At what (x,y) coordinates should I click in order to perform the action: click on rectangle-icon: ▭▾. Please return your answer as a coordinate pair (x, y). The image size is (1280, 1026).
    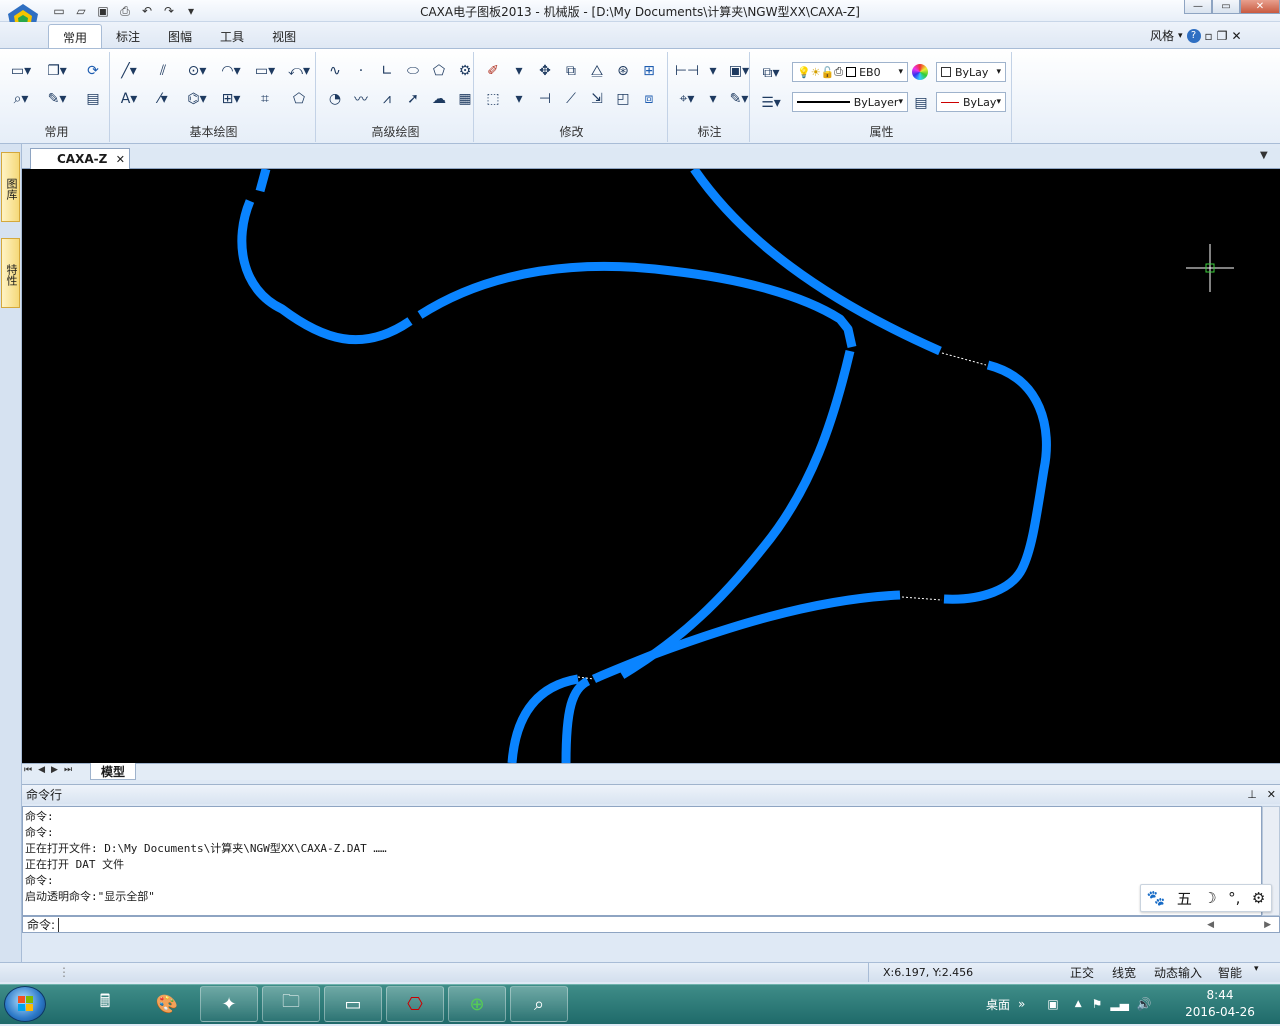
    Looking at the image, I should click on (265, 71).